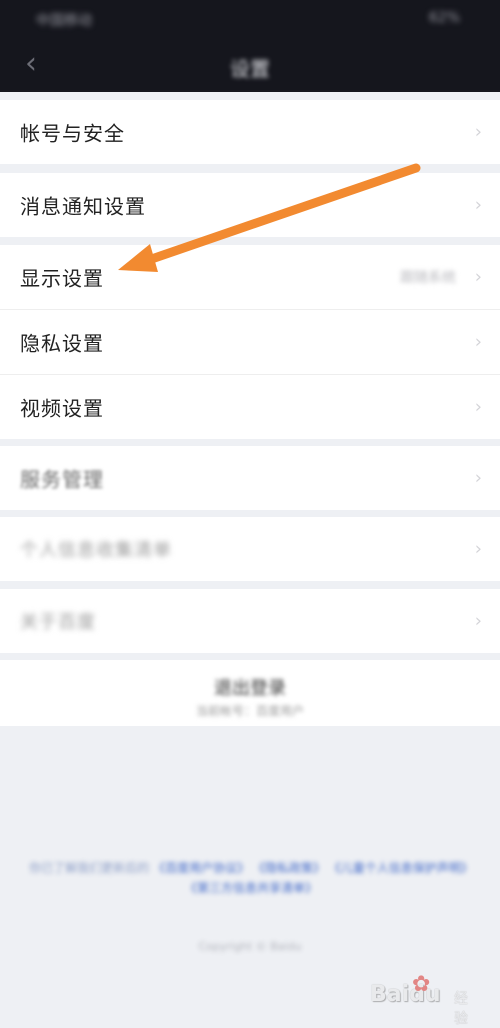 This screenshot has width=500, height=1028. Describe the element at coordinates (444, 18) in the screenshot. I see `battery-text: 62%` at that location.